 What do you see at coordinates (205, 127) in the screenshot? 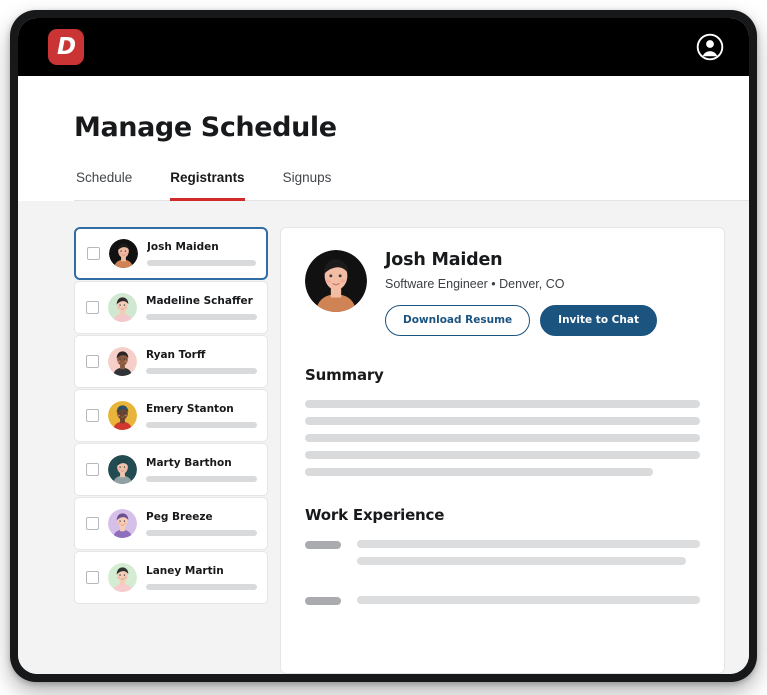
I see `page-title: Manage Schedule` at bounding box center [205, 127].